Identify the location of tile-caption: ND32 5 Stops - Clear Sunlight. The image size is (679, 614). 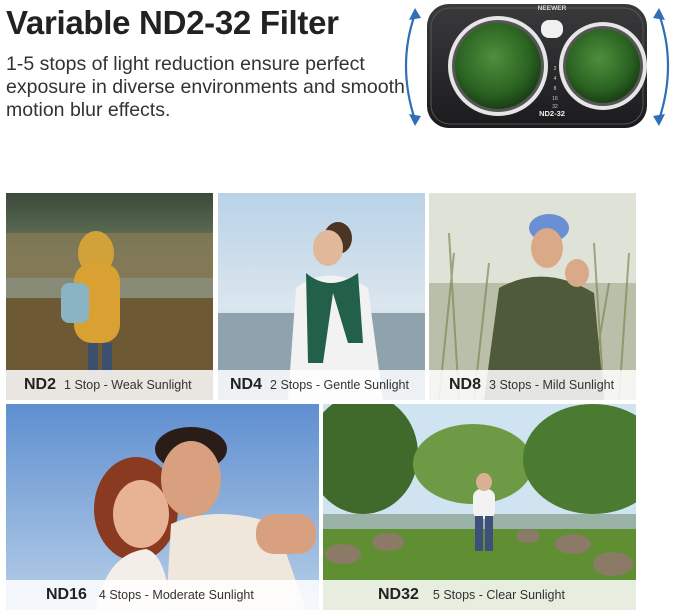
(479, 595).